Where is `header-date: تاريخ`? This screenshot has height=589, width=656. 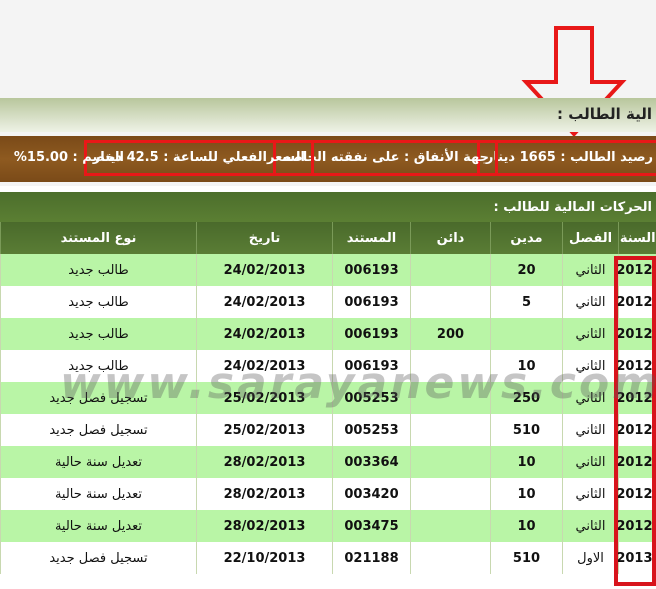 header-date: تاريخ is located at coordinates (264, 238).